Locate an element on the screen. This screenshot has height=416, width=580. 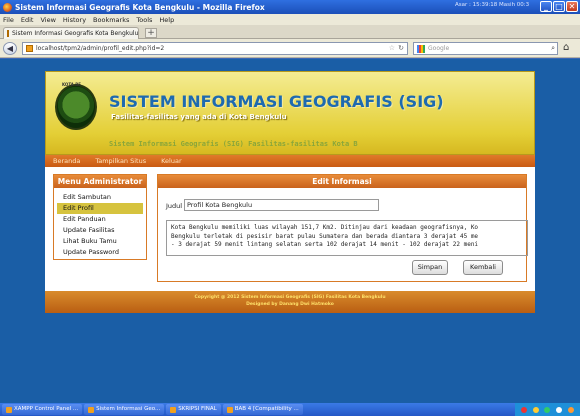
window-controls: _ □ ✕ is located at coordinates (559, 6).